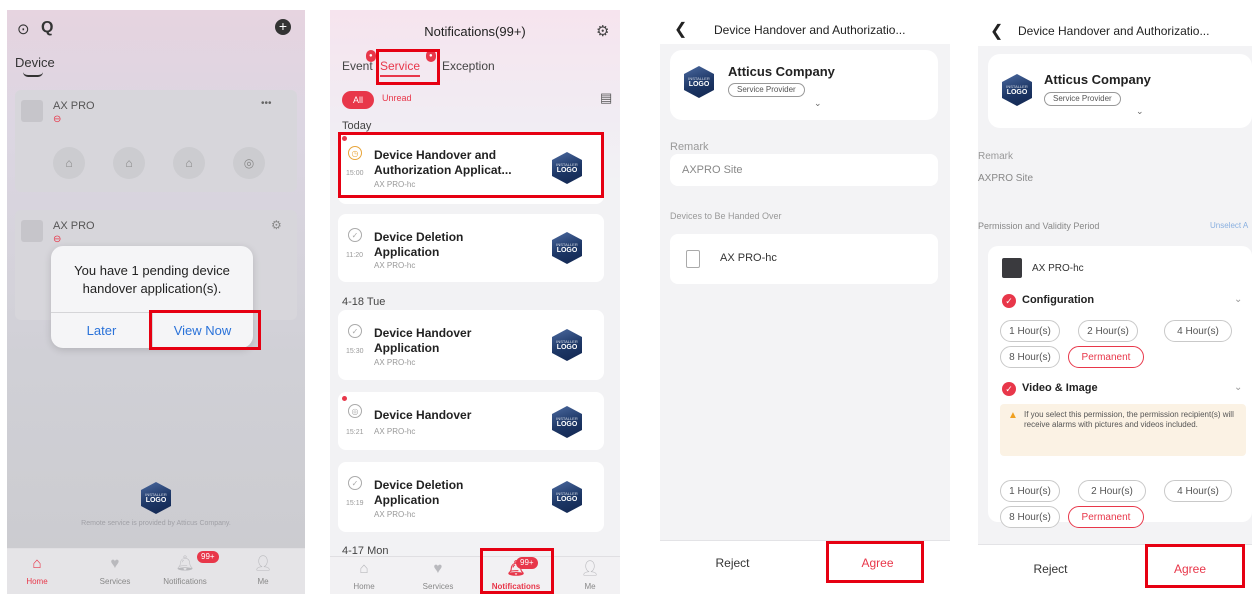 The width and height of the screenshot is (1252, 594). I want to click on section-today: Today, so click(357, 126).